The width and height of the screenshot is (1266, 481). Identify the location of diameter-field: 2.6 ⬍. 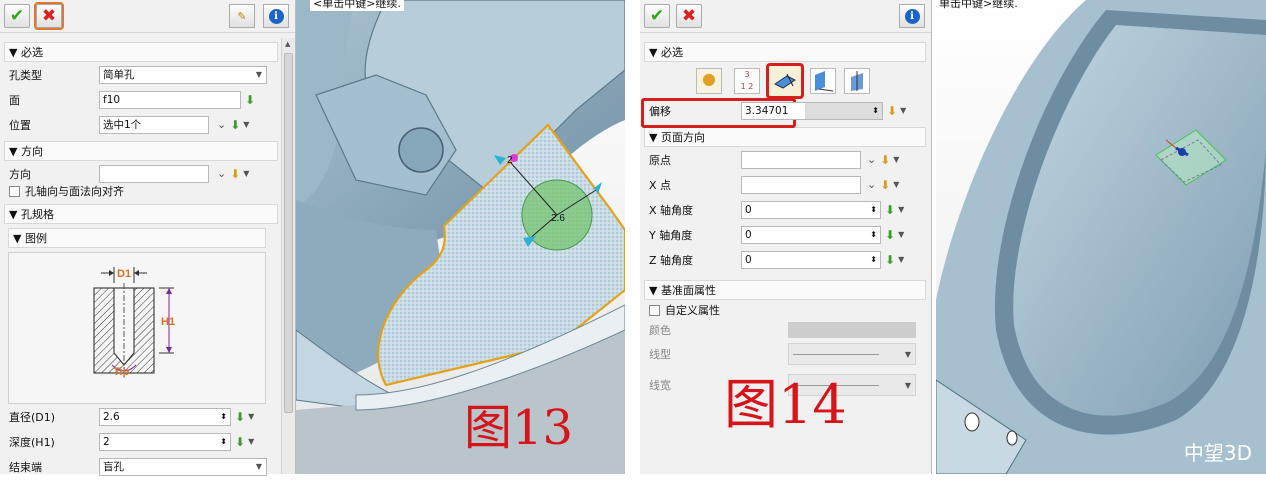
(165, 416).